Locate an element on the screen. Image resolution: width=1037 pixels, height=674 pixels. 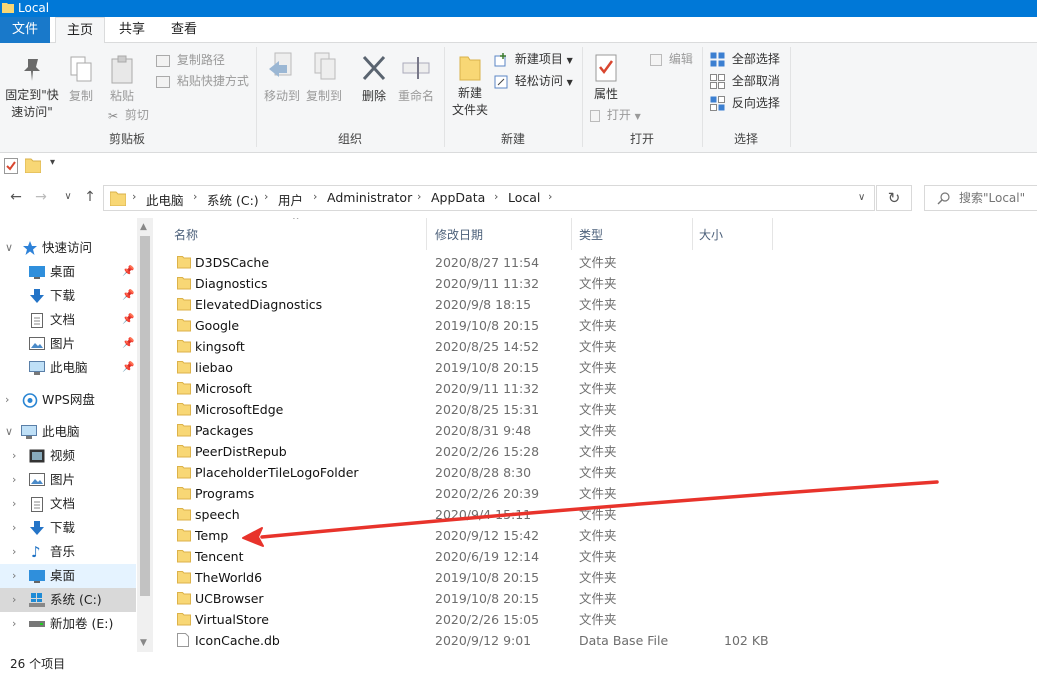
column-header-date: 修改日期 is located at coordinates (459, 234).